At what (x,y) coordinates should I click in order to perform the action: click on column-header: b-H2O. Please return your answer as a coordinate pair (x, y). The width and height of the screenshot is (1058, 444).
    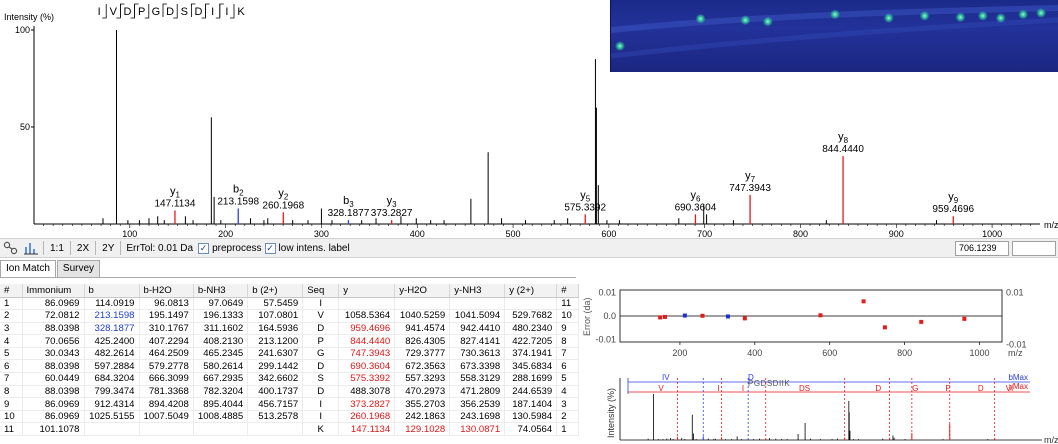
    Looking at the image, I should click on (166, 291).